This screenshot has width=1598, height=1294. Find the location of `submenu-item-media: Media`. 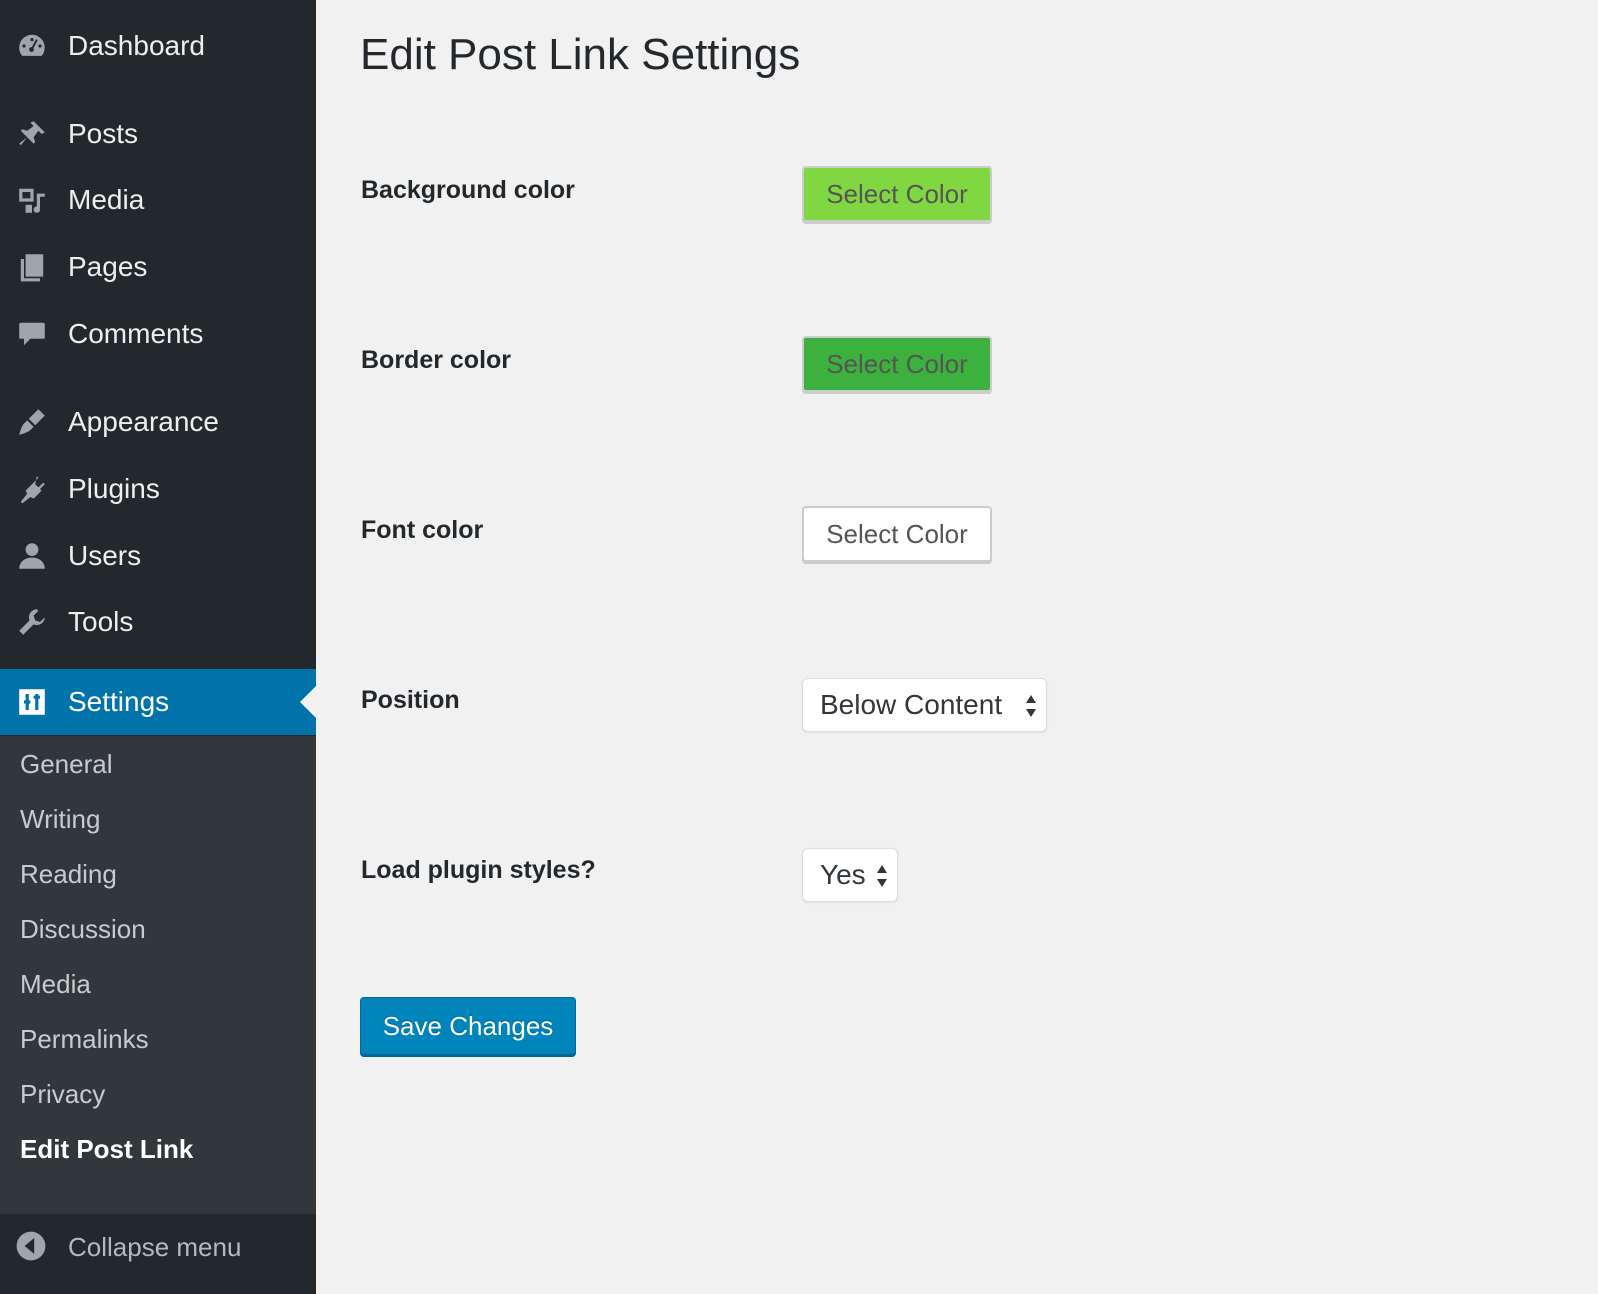

submenu-item-media: Media is located at coordinates (55, 984).